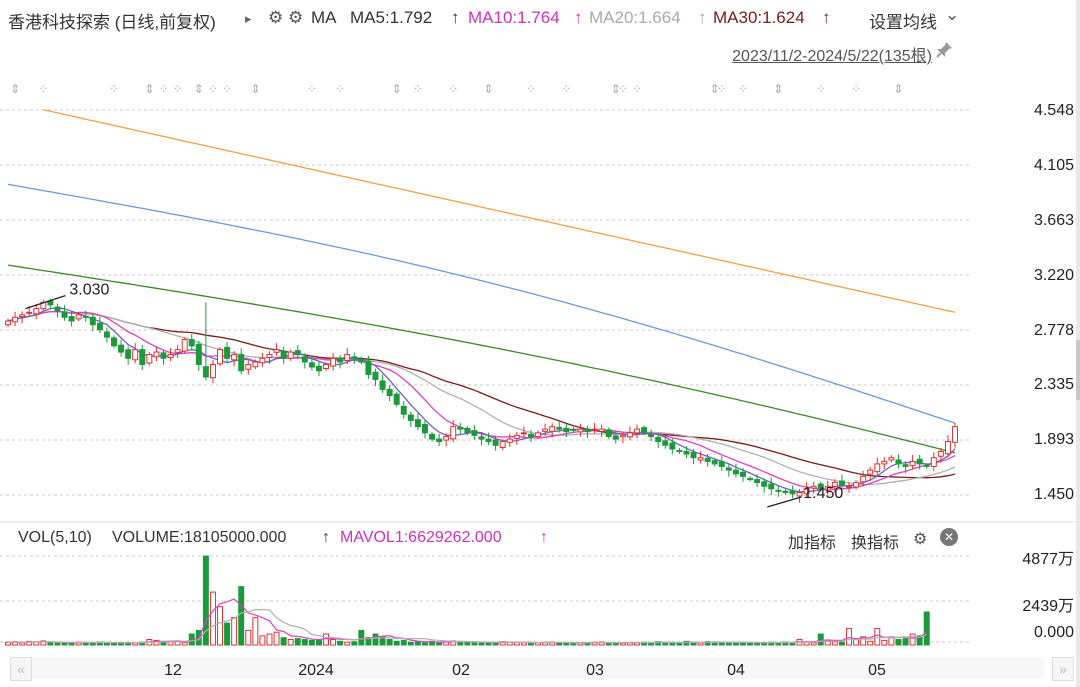 This screenshot has height=687, width=1080. Describe the element at coordinates (1053, 275) in the screenshot. I see `y-tick-label: 3.220` at that location.